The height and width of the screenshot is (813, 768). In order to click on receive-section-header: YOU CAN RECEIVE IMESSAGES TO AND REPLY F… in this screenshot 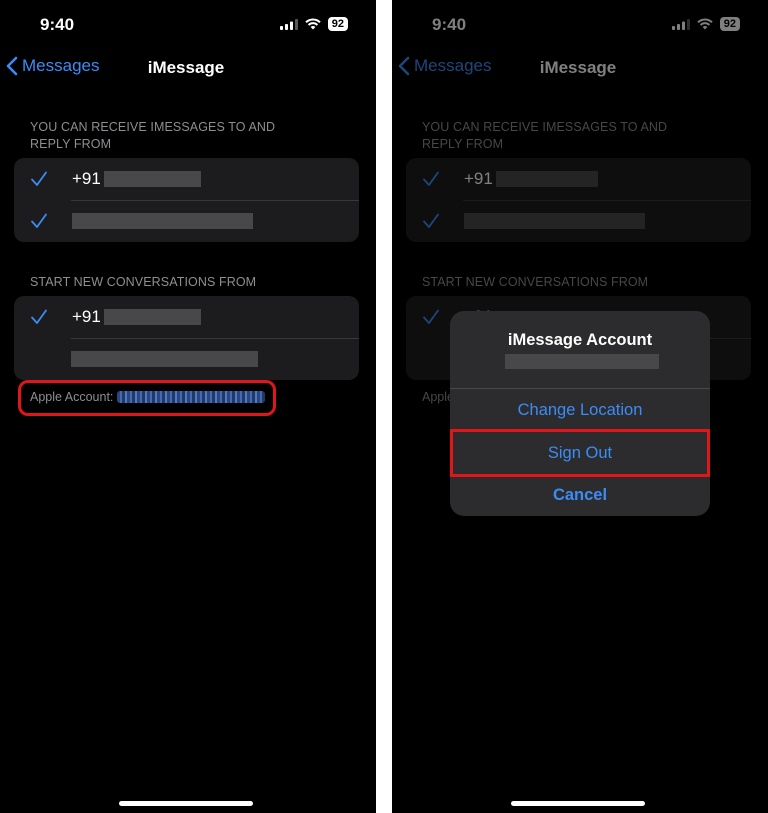, I will do `click(153, 135)`.